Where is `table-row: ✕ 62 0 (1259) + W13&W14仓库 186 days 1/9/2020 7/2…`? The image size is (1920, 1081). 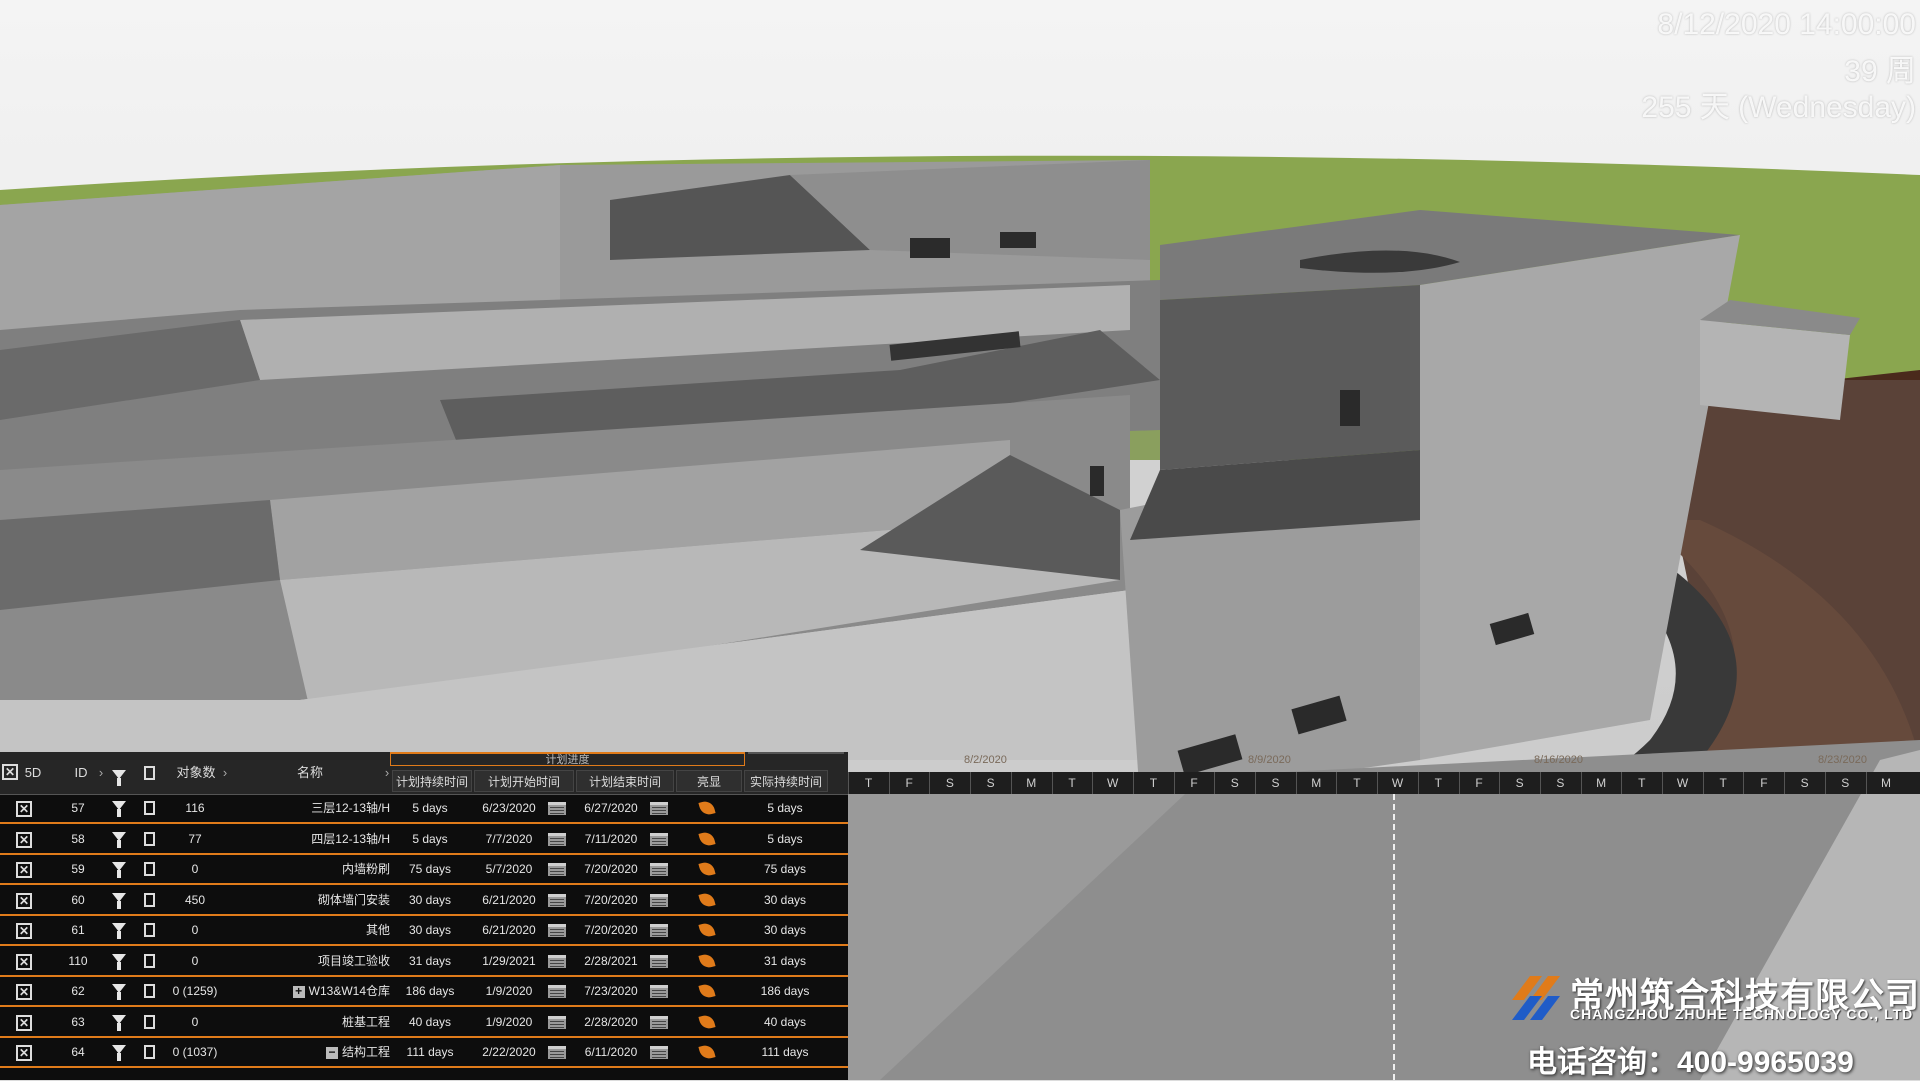 table-row: ✕ 62 0 (1259) + W13&W14仓库 186 days 1/9/2020 7/2… is located at coordinates (424, 992).